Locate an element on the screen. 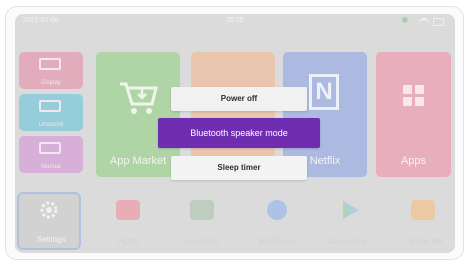 This screenshot has width=469, height=266. sleep-timer-button: Sleep timer is located at coordinates (239, 168).